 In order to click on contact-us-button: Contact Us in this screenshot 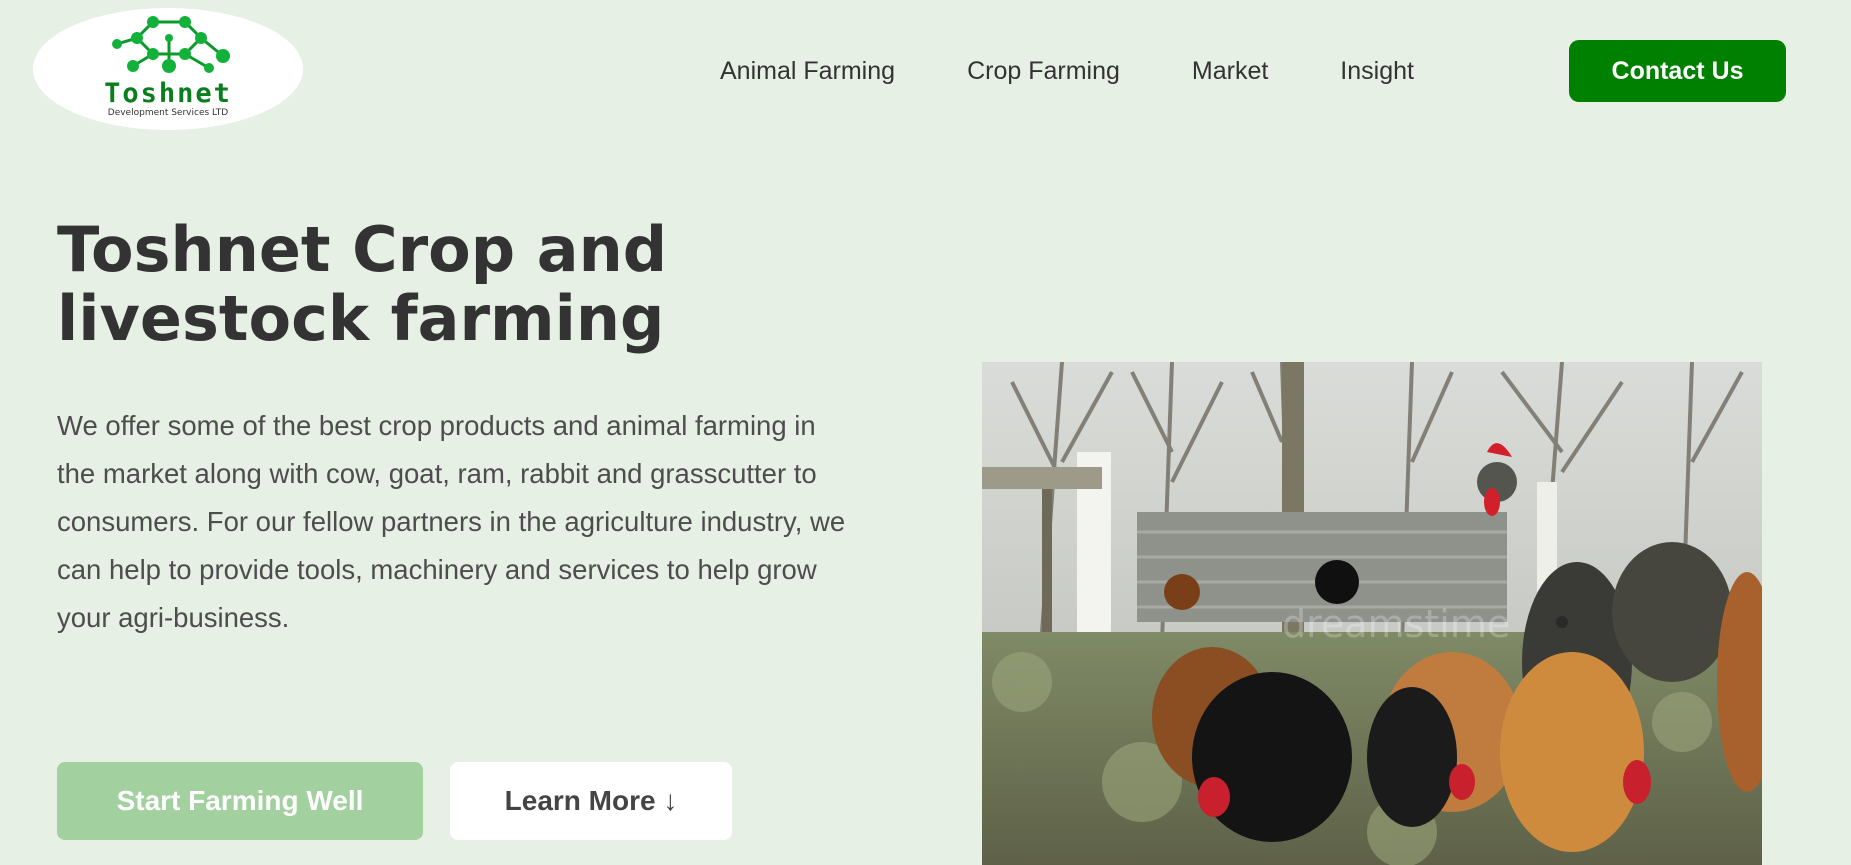, I will do `click(1677, 71)`.